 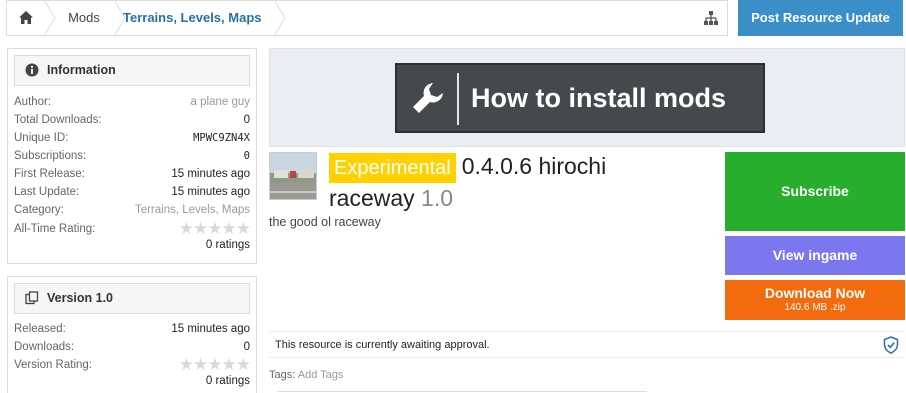 I want to click on info-label: First Release:, so click(x=49, y=174).